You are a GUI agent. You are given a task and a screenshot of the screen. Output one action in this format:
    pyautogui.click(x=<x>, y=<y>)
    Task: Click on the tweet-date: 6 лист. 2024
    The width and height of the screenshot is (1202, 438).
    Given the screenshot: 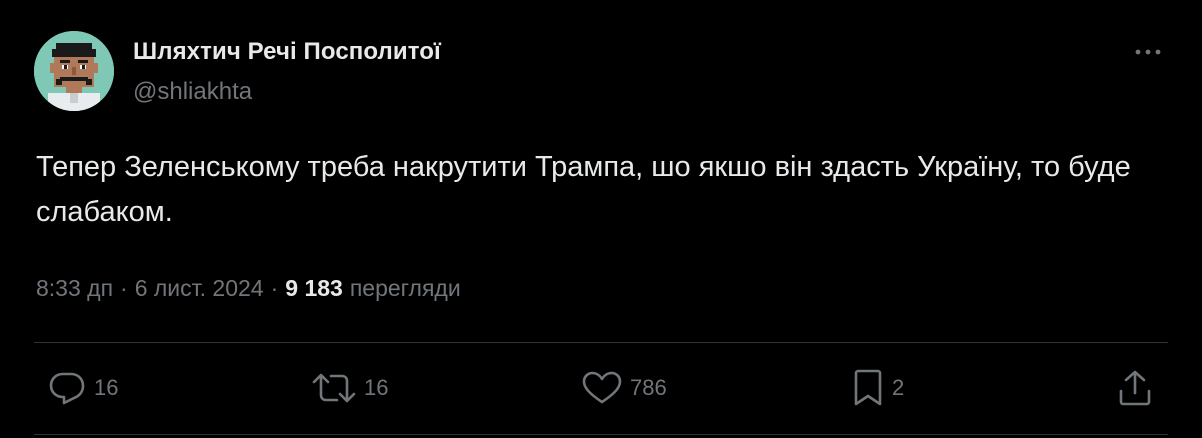 What is the action you would take?
    pyautogui.click(x=199, y=288)
    